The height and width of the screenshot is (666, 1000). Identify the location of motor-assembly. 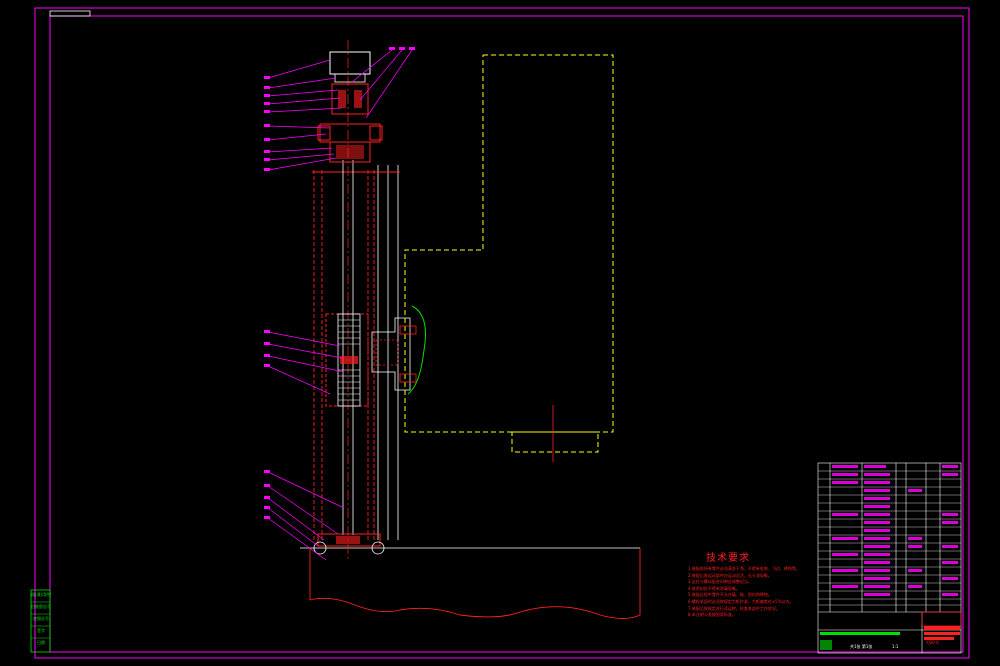
(350, 107).